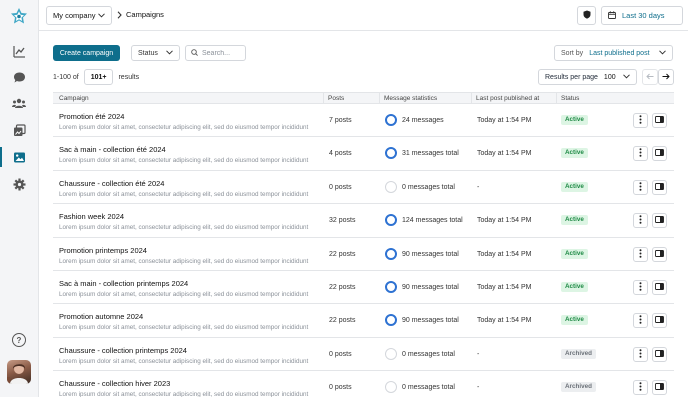  I want to click on column-header-campaign: Campaign, so click(74, 98).